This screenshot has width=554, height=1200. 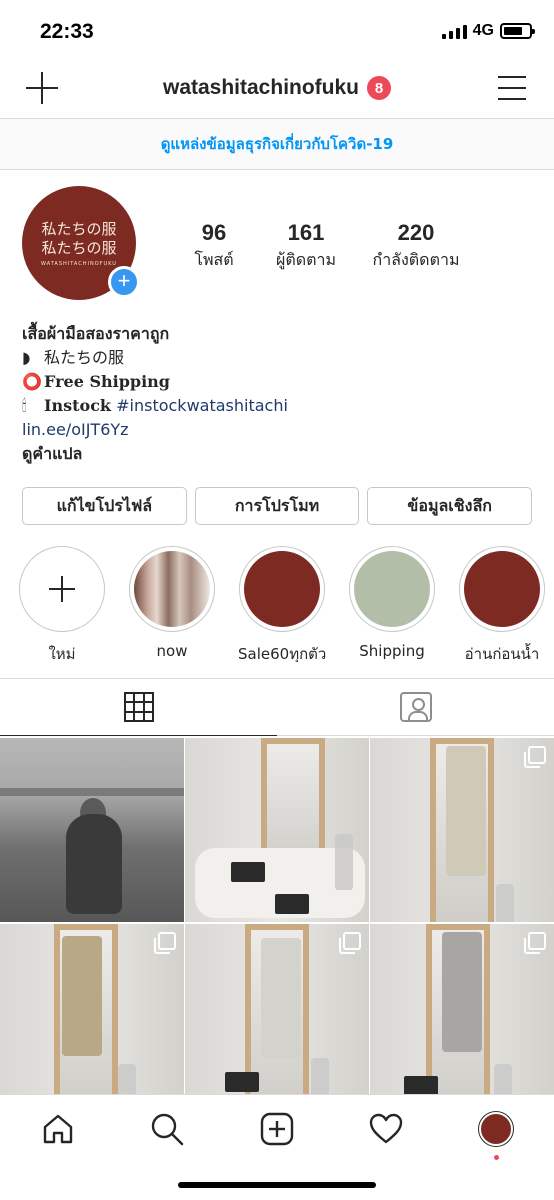 I want to click on avatar-logo-line-1: 私たちの服, so click(x=79, y=228).